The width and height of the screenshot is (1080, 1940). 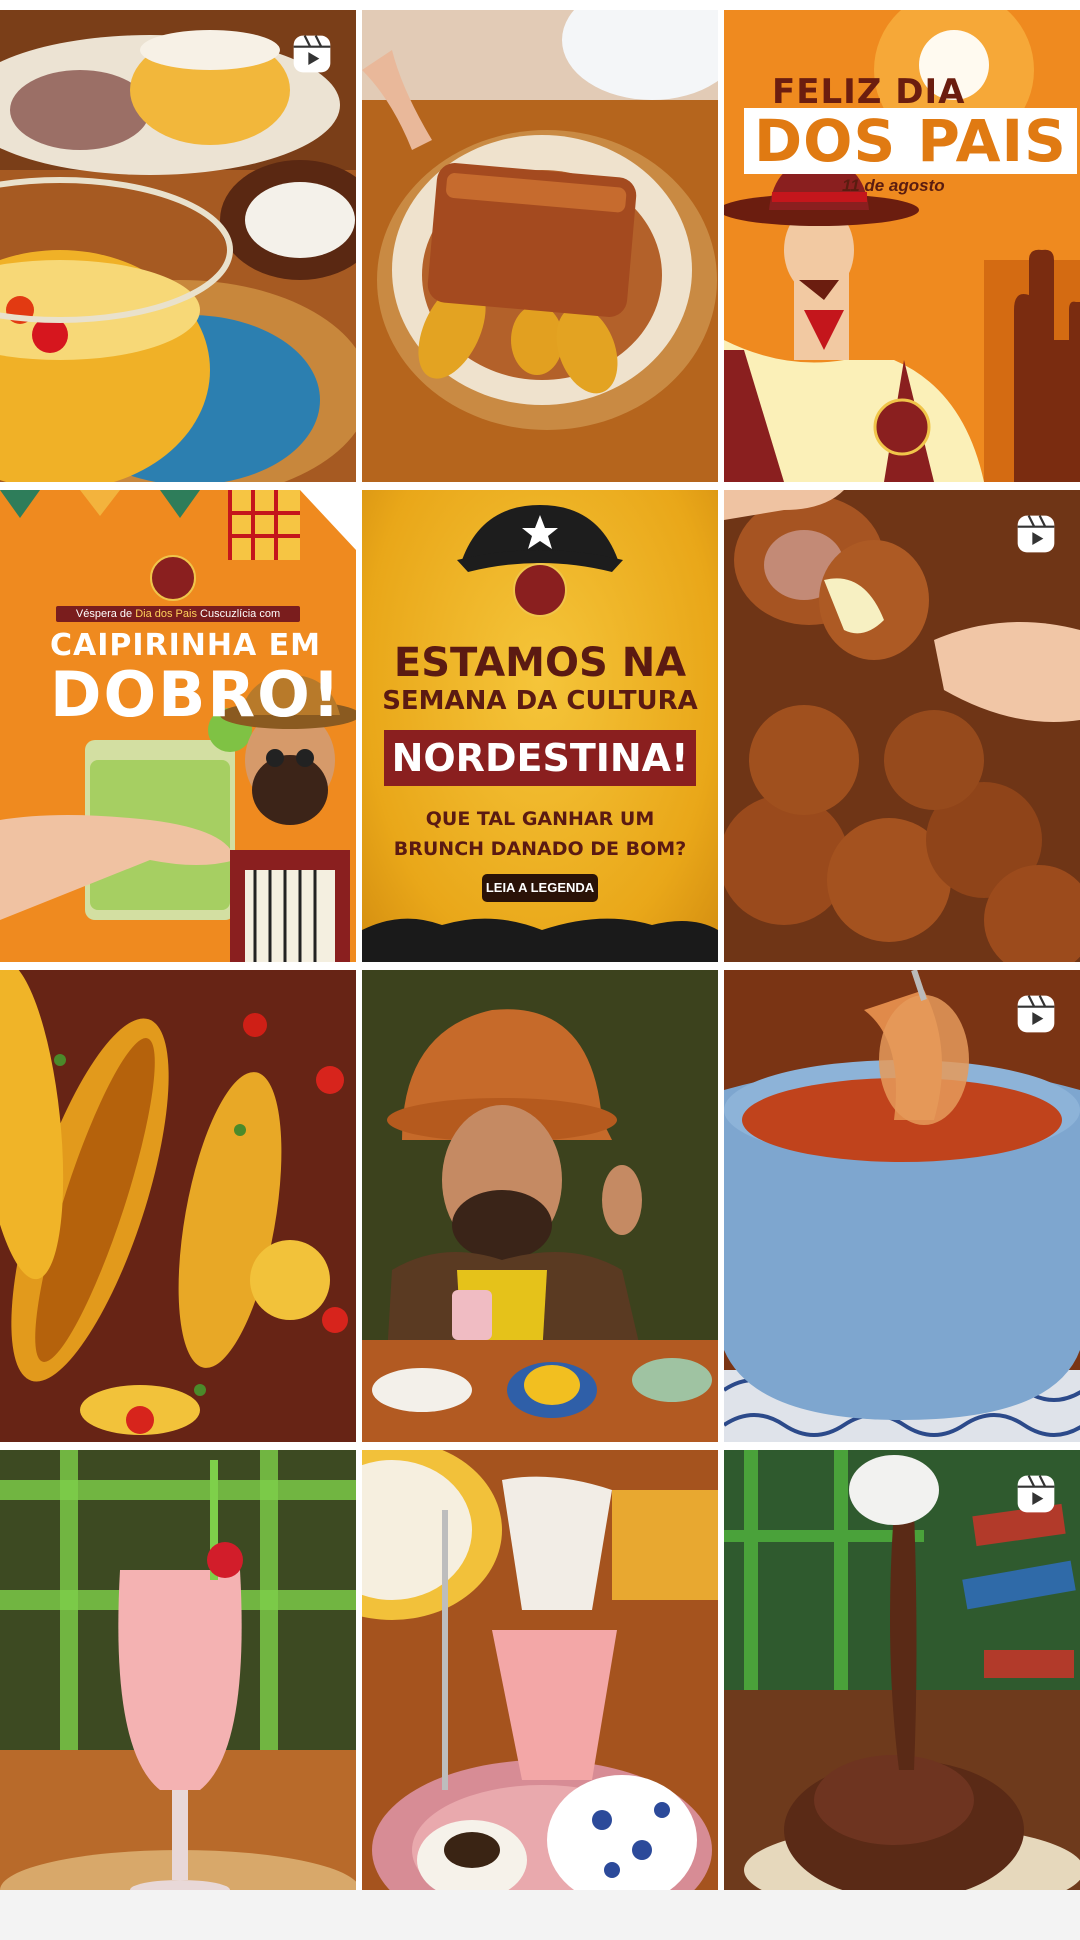 I want to click on post-5-line1: ESTAMOS NA, so click(x=540, y=663).